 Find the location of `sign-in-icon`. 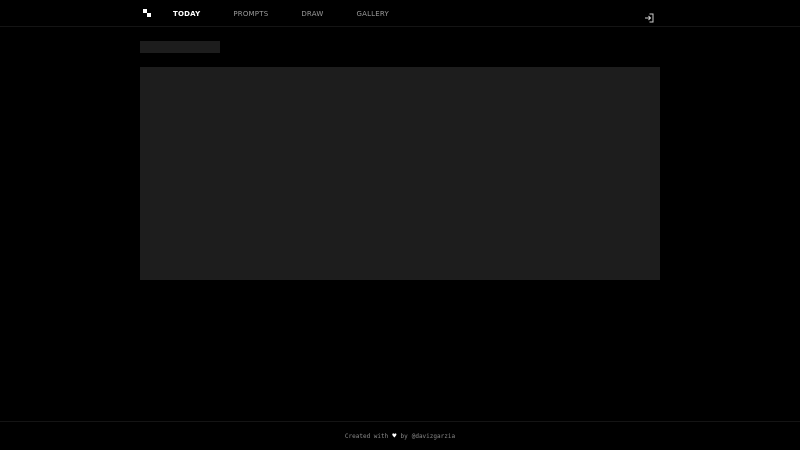

sign-in-icon is located at coordinates (649, 15).